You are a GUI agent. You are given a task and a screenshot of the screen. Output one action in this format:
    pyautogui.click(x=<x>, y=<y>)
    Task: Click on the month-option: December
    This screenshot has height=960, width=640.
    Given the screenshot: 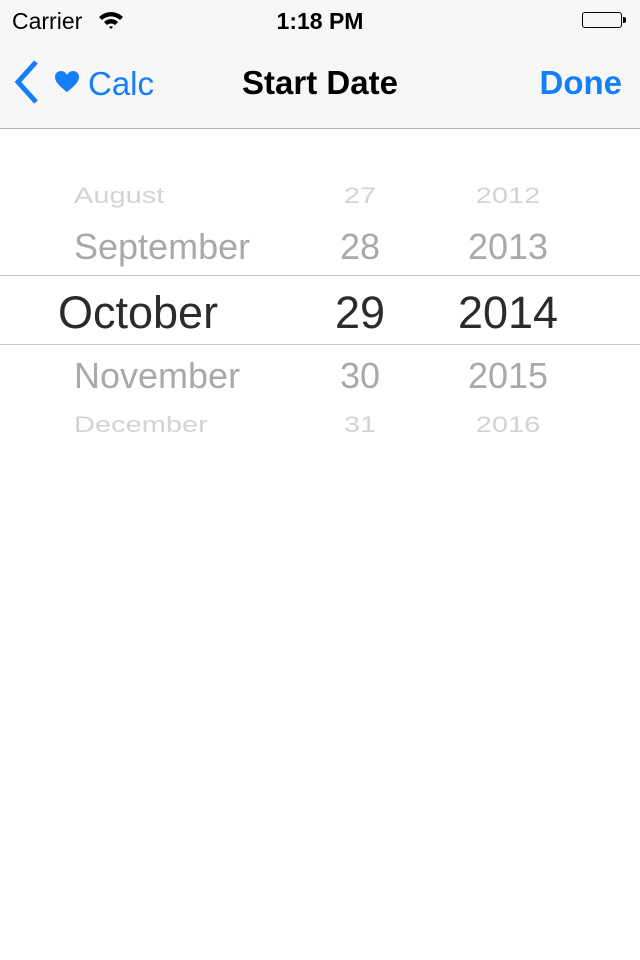 What is the action you would take?
    pyautogui.click(x=141, y=425)
    